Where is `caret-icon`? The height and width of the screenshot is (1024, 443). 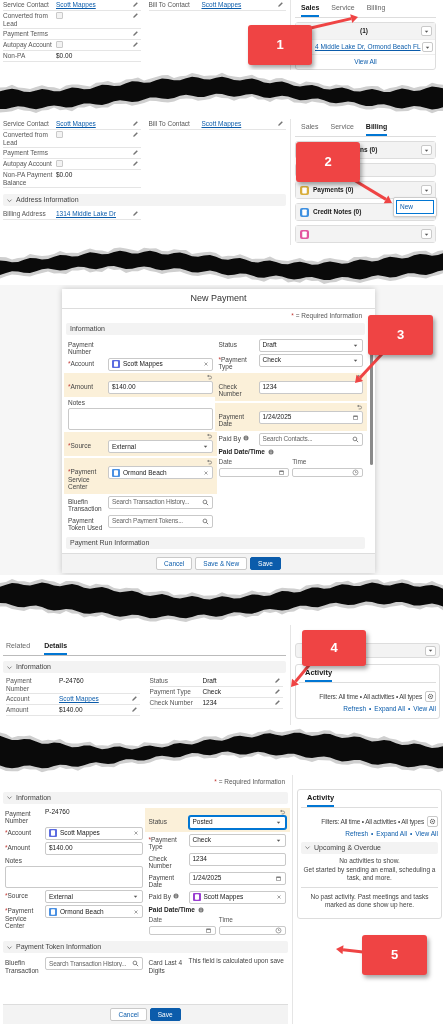 caret-icon is located at coordinates (430, 650).